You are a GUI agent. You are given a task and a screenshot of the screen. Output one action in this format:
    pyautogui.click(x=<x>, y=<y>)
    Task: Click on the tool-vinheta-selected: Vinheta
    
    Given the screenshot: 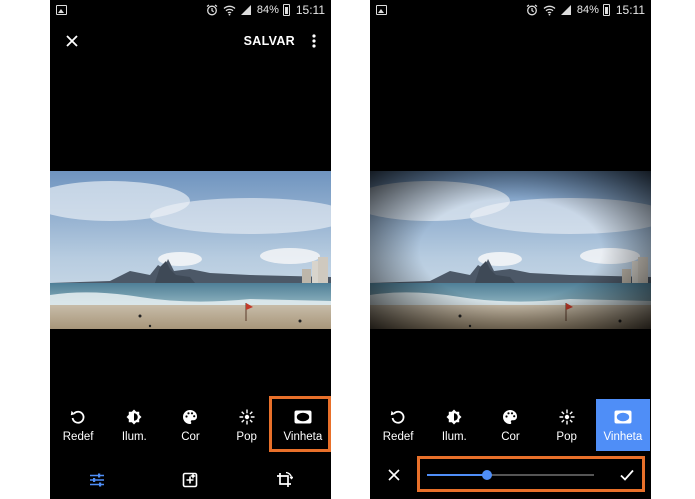 What is the action you would take?
    pyautogui.click(x=622, y=425)
    